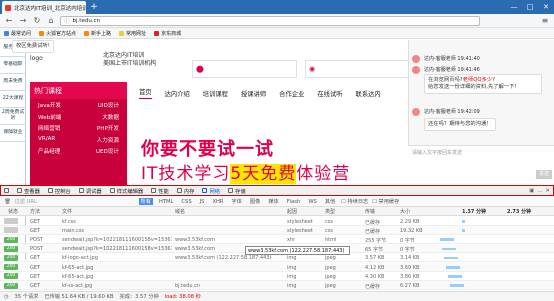 The image size is (554, 301). What do you see at coordinates (273, 201) in the screenshot?
I see `filter-type: 媒体` at bounding box center [273, 201].